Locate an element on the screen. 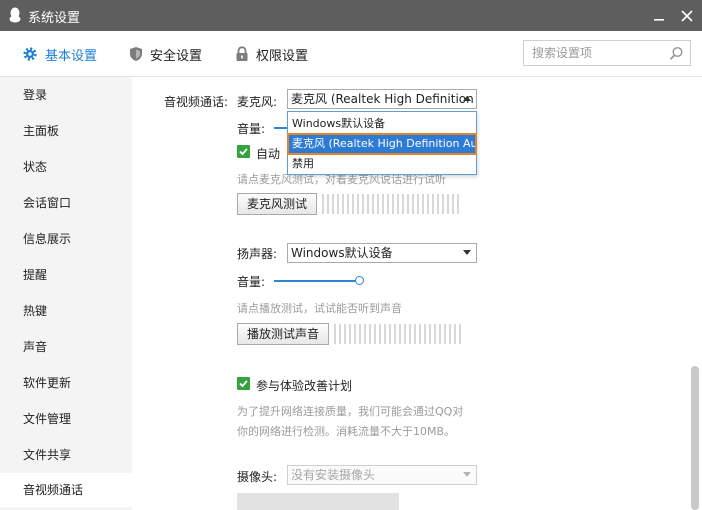 The width and height of the screenshot is (702, 510). top-tab-bar: 基本设置 安全设置 权限设置 is located at coordinates (351, 54).